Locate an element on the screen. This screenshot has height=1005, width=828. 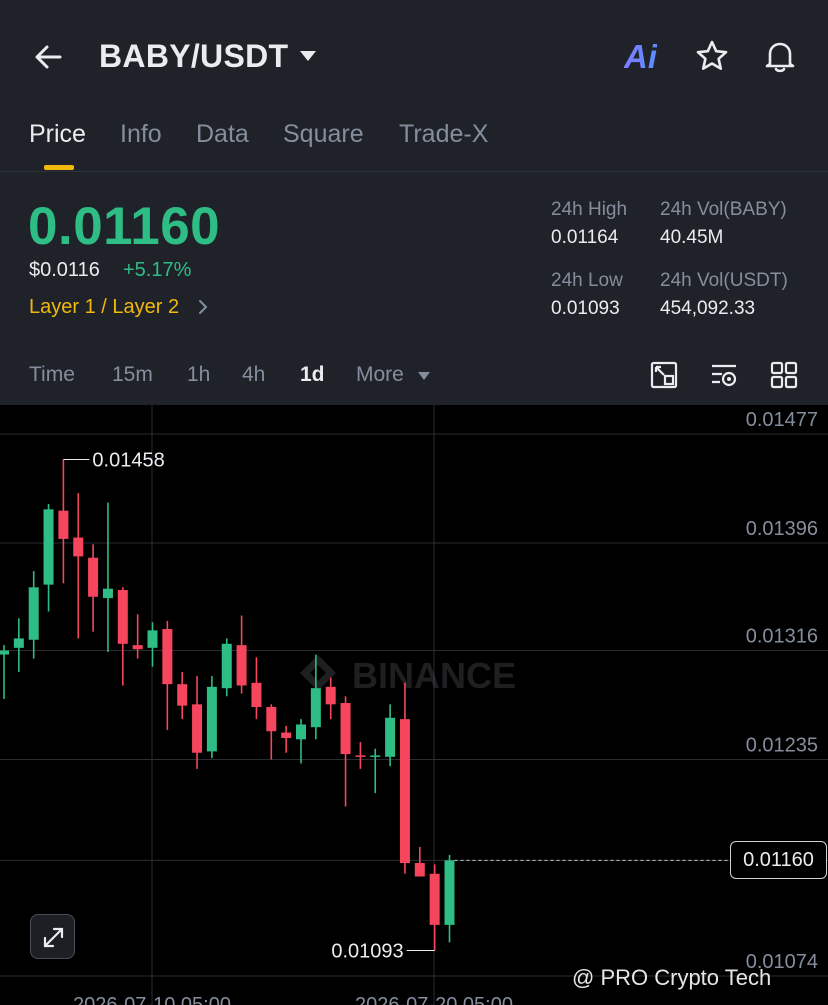
stat-24h-vol-quote-value: 454,092.33 is located at coordinates (708, 308).